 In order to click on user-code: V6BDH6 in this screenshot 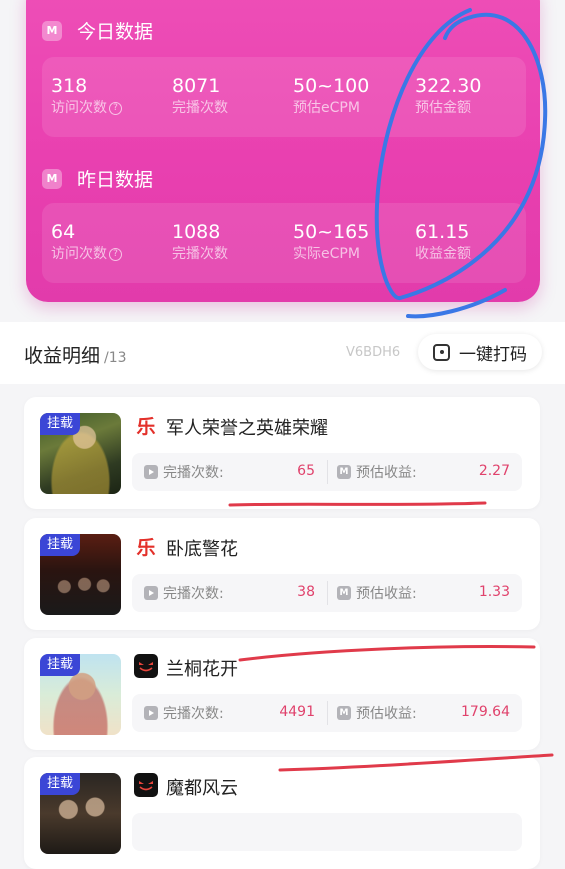, I will do `click(373, 352)`.